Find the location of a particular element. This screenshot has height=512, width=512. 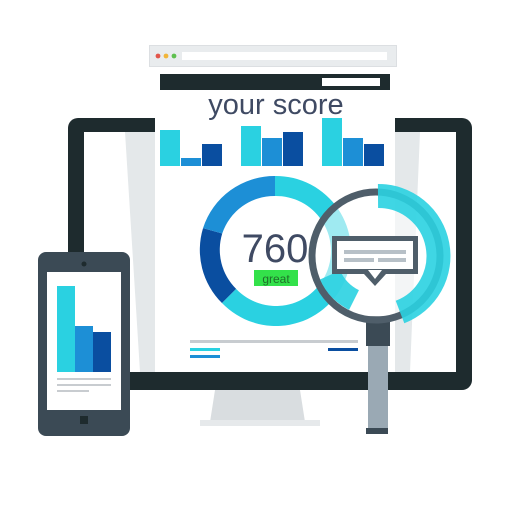

window-close-dot is located at coordinates (158, 56).